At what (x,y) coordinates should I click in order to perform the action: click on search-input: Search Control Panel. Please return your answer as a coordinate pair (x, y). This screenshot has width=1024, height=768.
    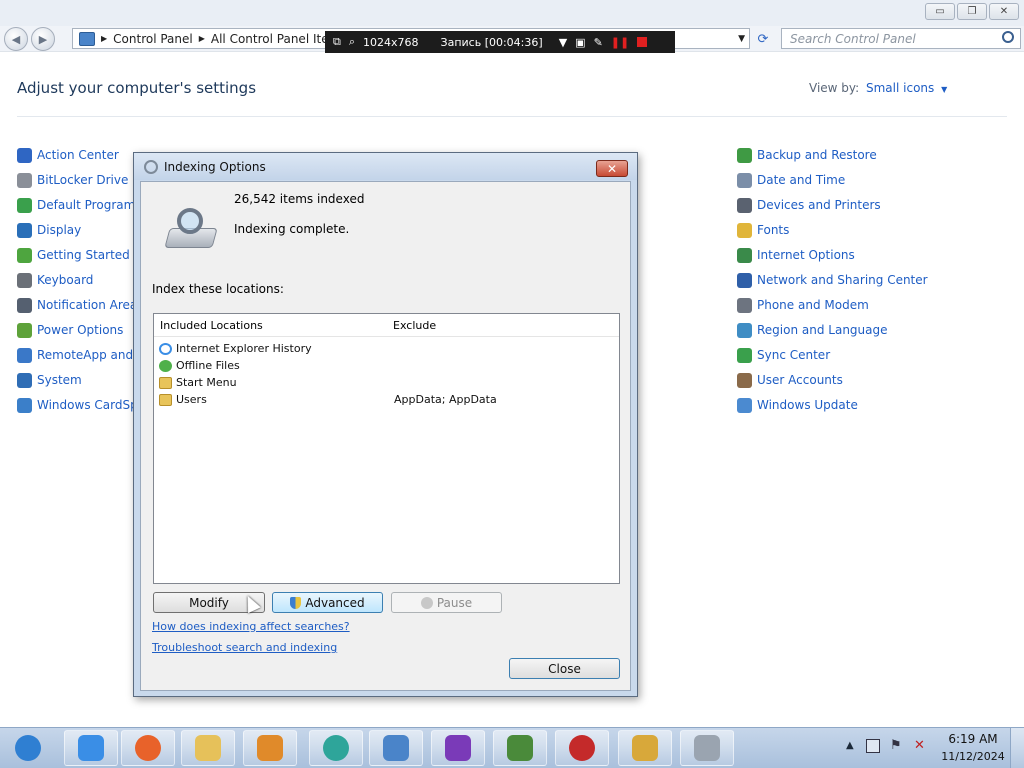
    Looking at the image, I should click on (901, 38).